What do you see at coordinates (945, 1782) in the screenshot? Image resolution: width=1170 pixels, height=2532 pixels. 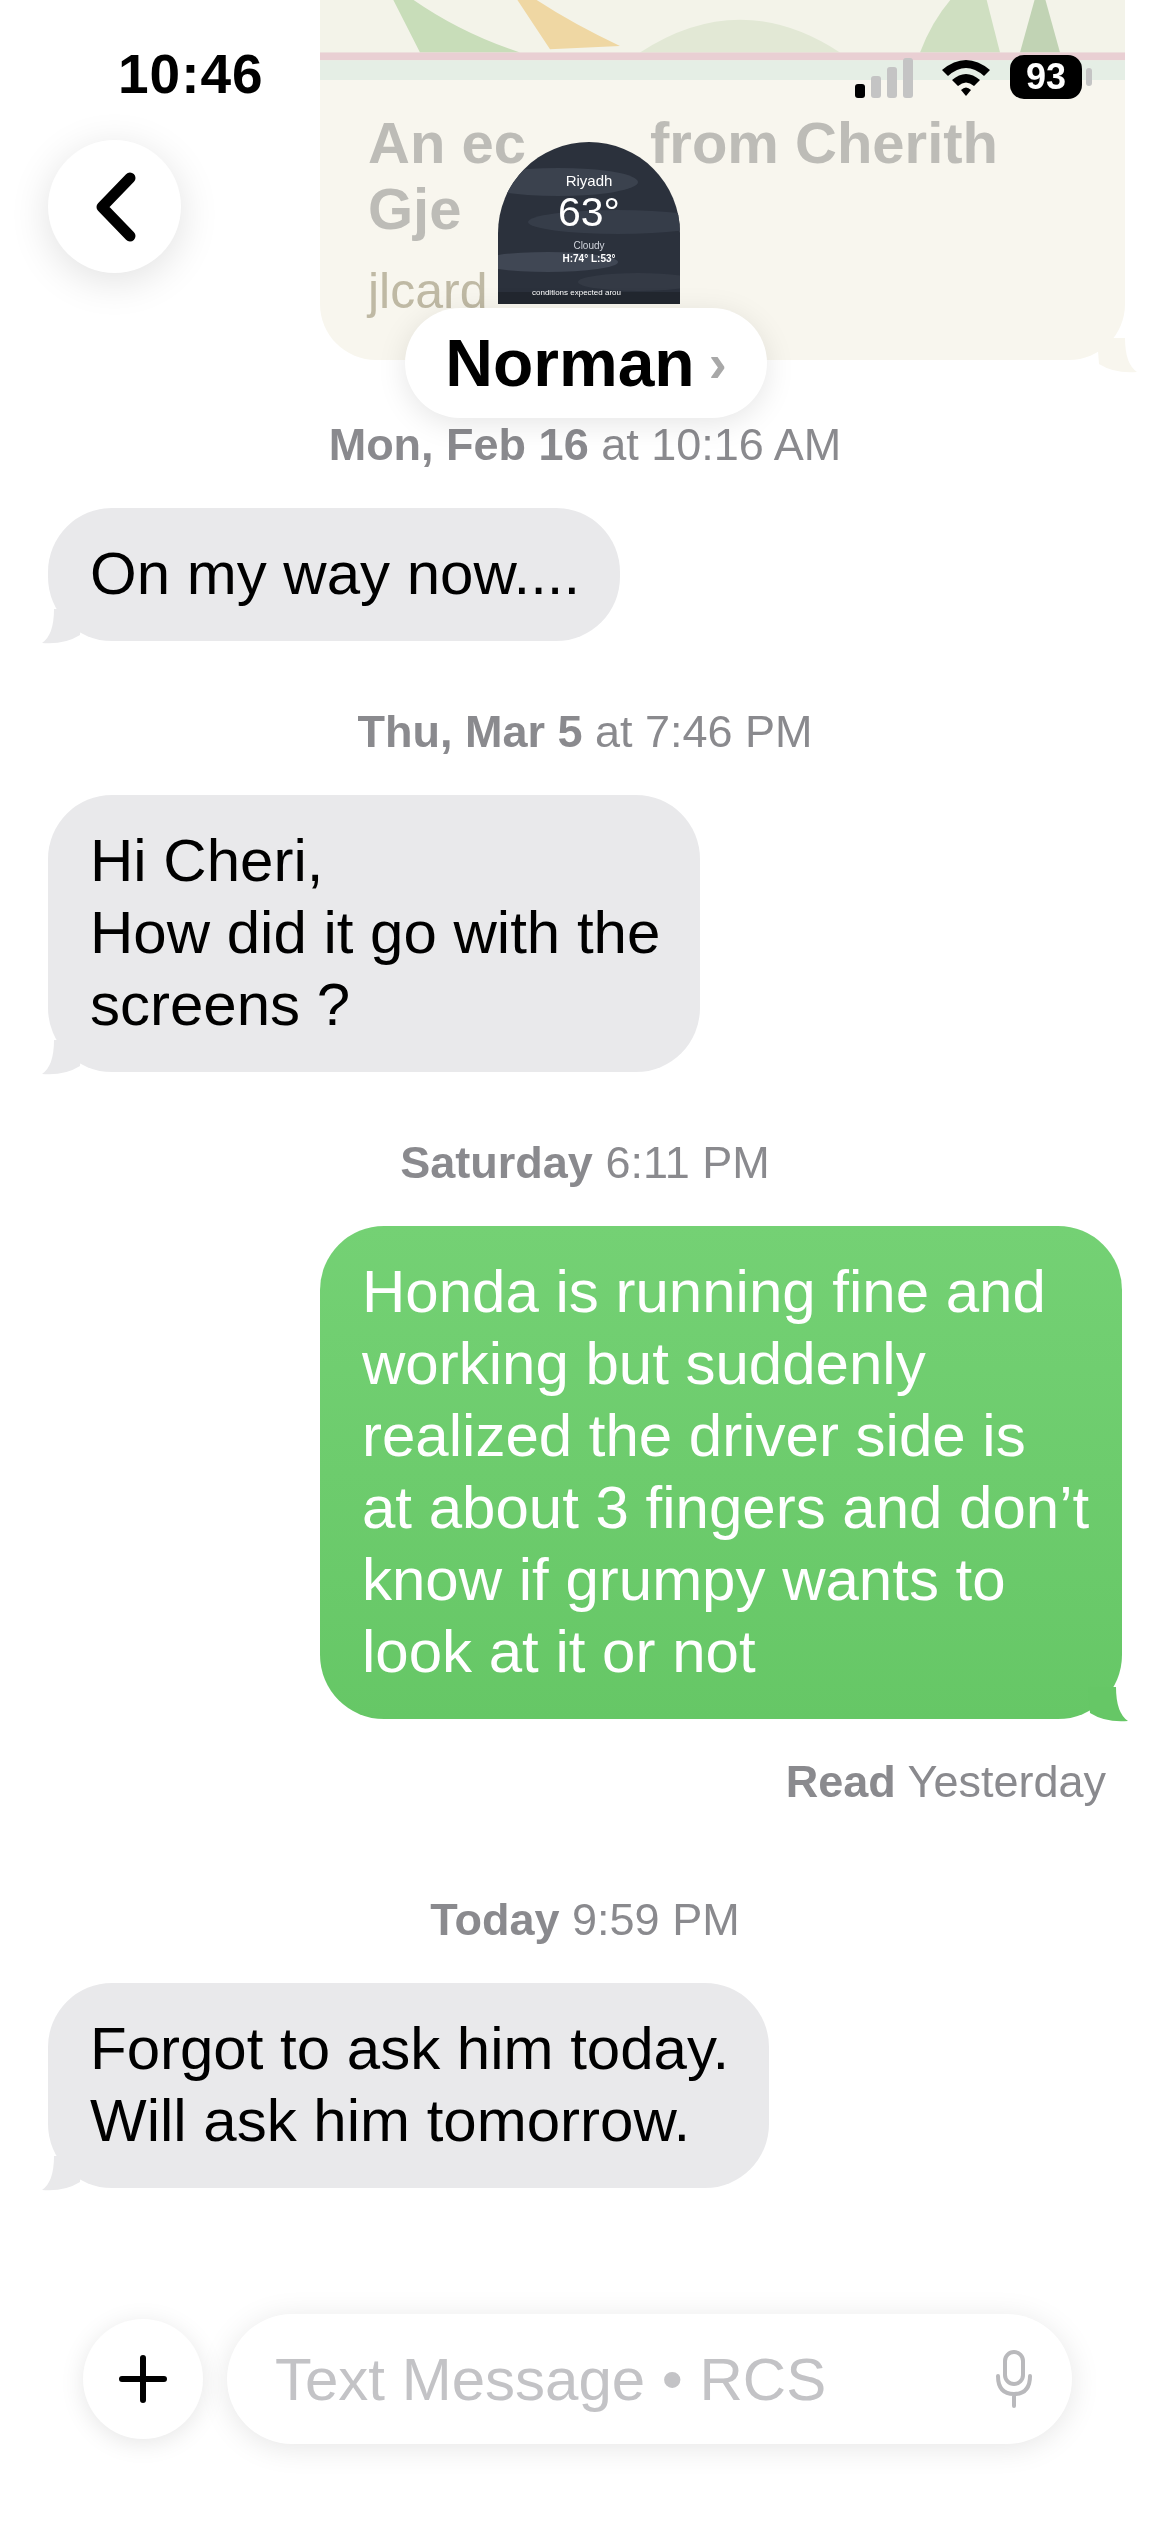 I see `read-receipt: Read Yesterday` at bounding box center [945, 1782].